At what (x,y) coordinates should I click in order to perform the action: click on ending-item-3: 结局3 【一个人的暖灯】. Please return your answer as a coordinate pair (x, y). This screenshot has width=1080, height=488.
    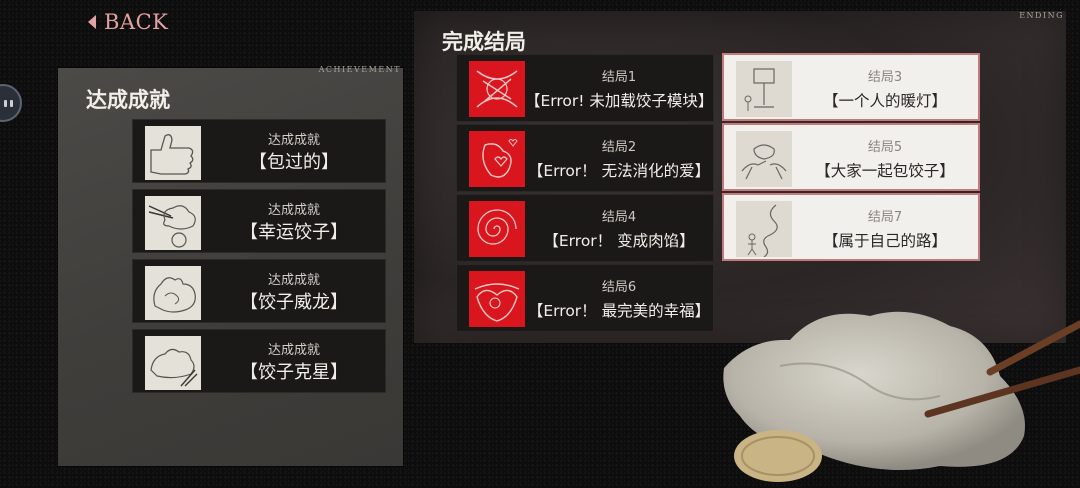
    Looking at the image, I should click on (851, 87).